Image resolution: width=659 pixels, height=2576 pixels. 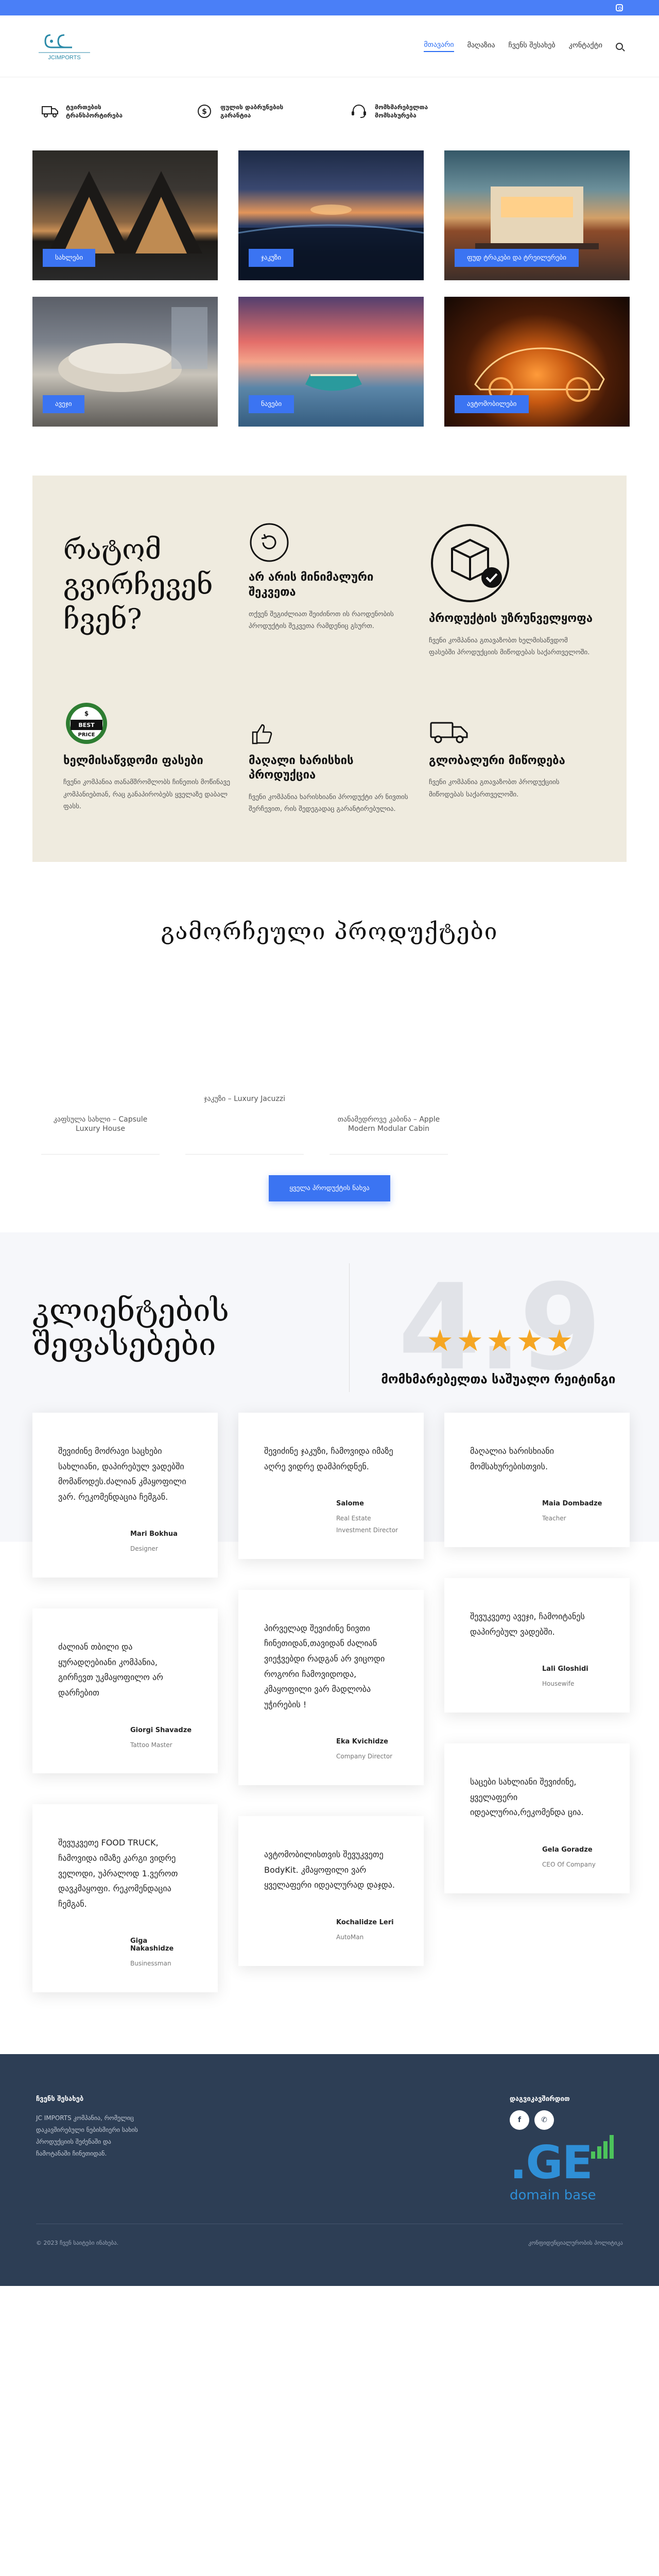 What do you see at coordinates (138, 584) in the screenshot?
I see `why-title: რატომ გვირჩევენ ჩვენ?` at bounding box center [138, 584].